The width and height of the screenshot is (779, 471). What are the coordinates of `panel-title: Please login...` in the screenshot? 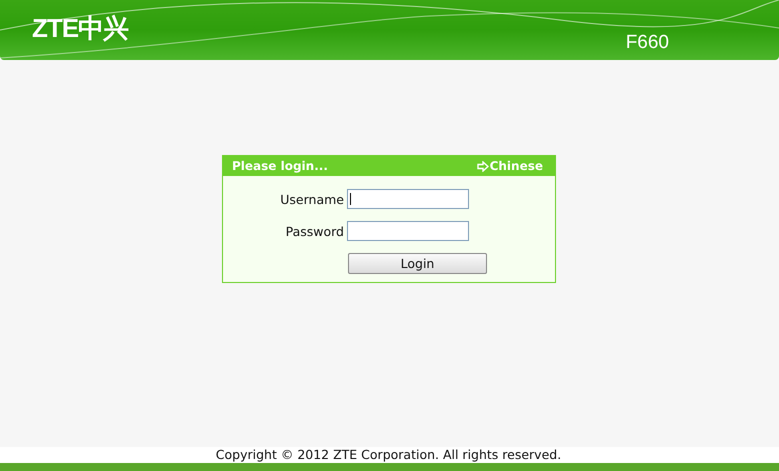 It's located at (280, 166).